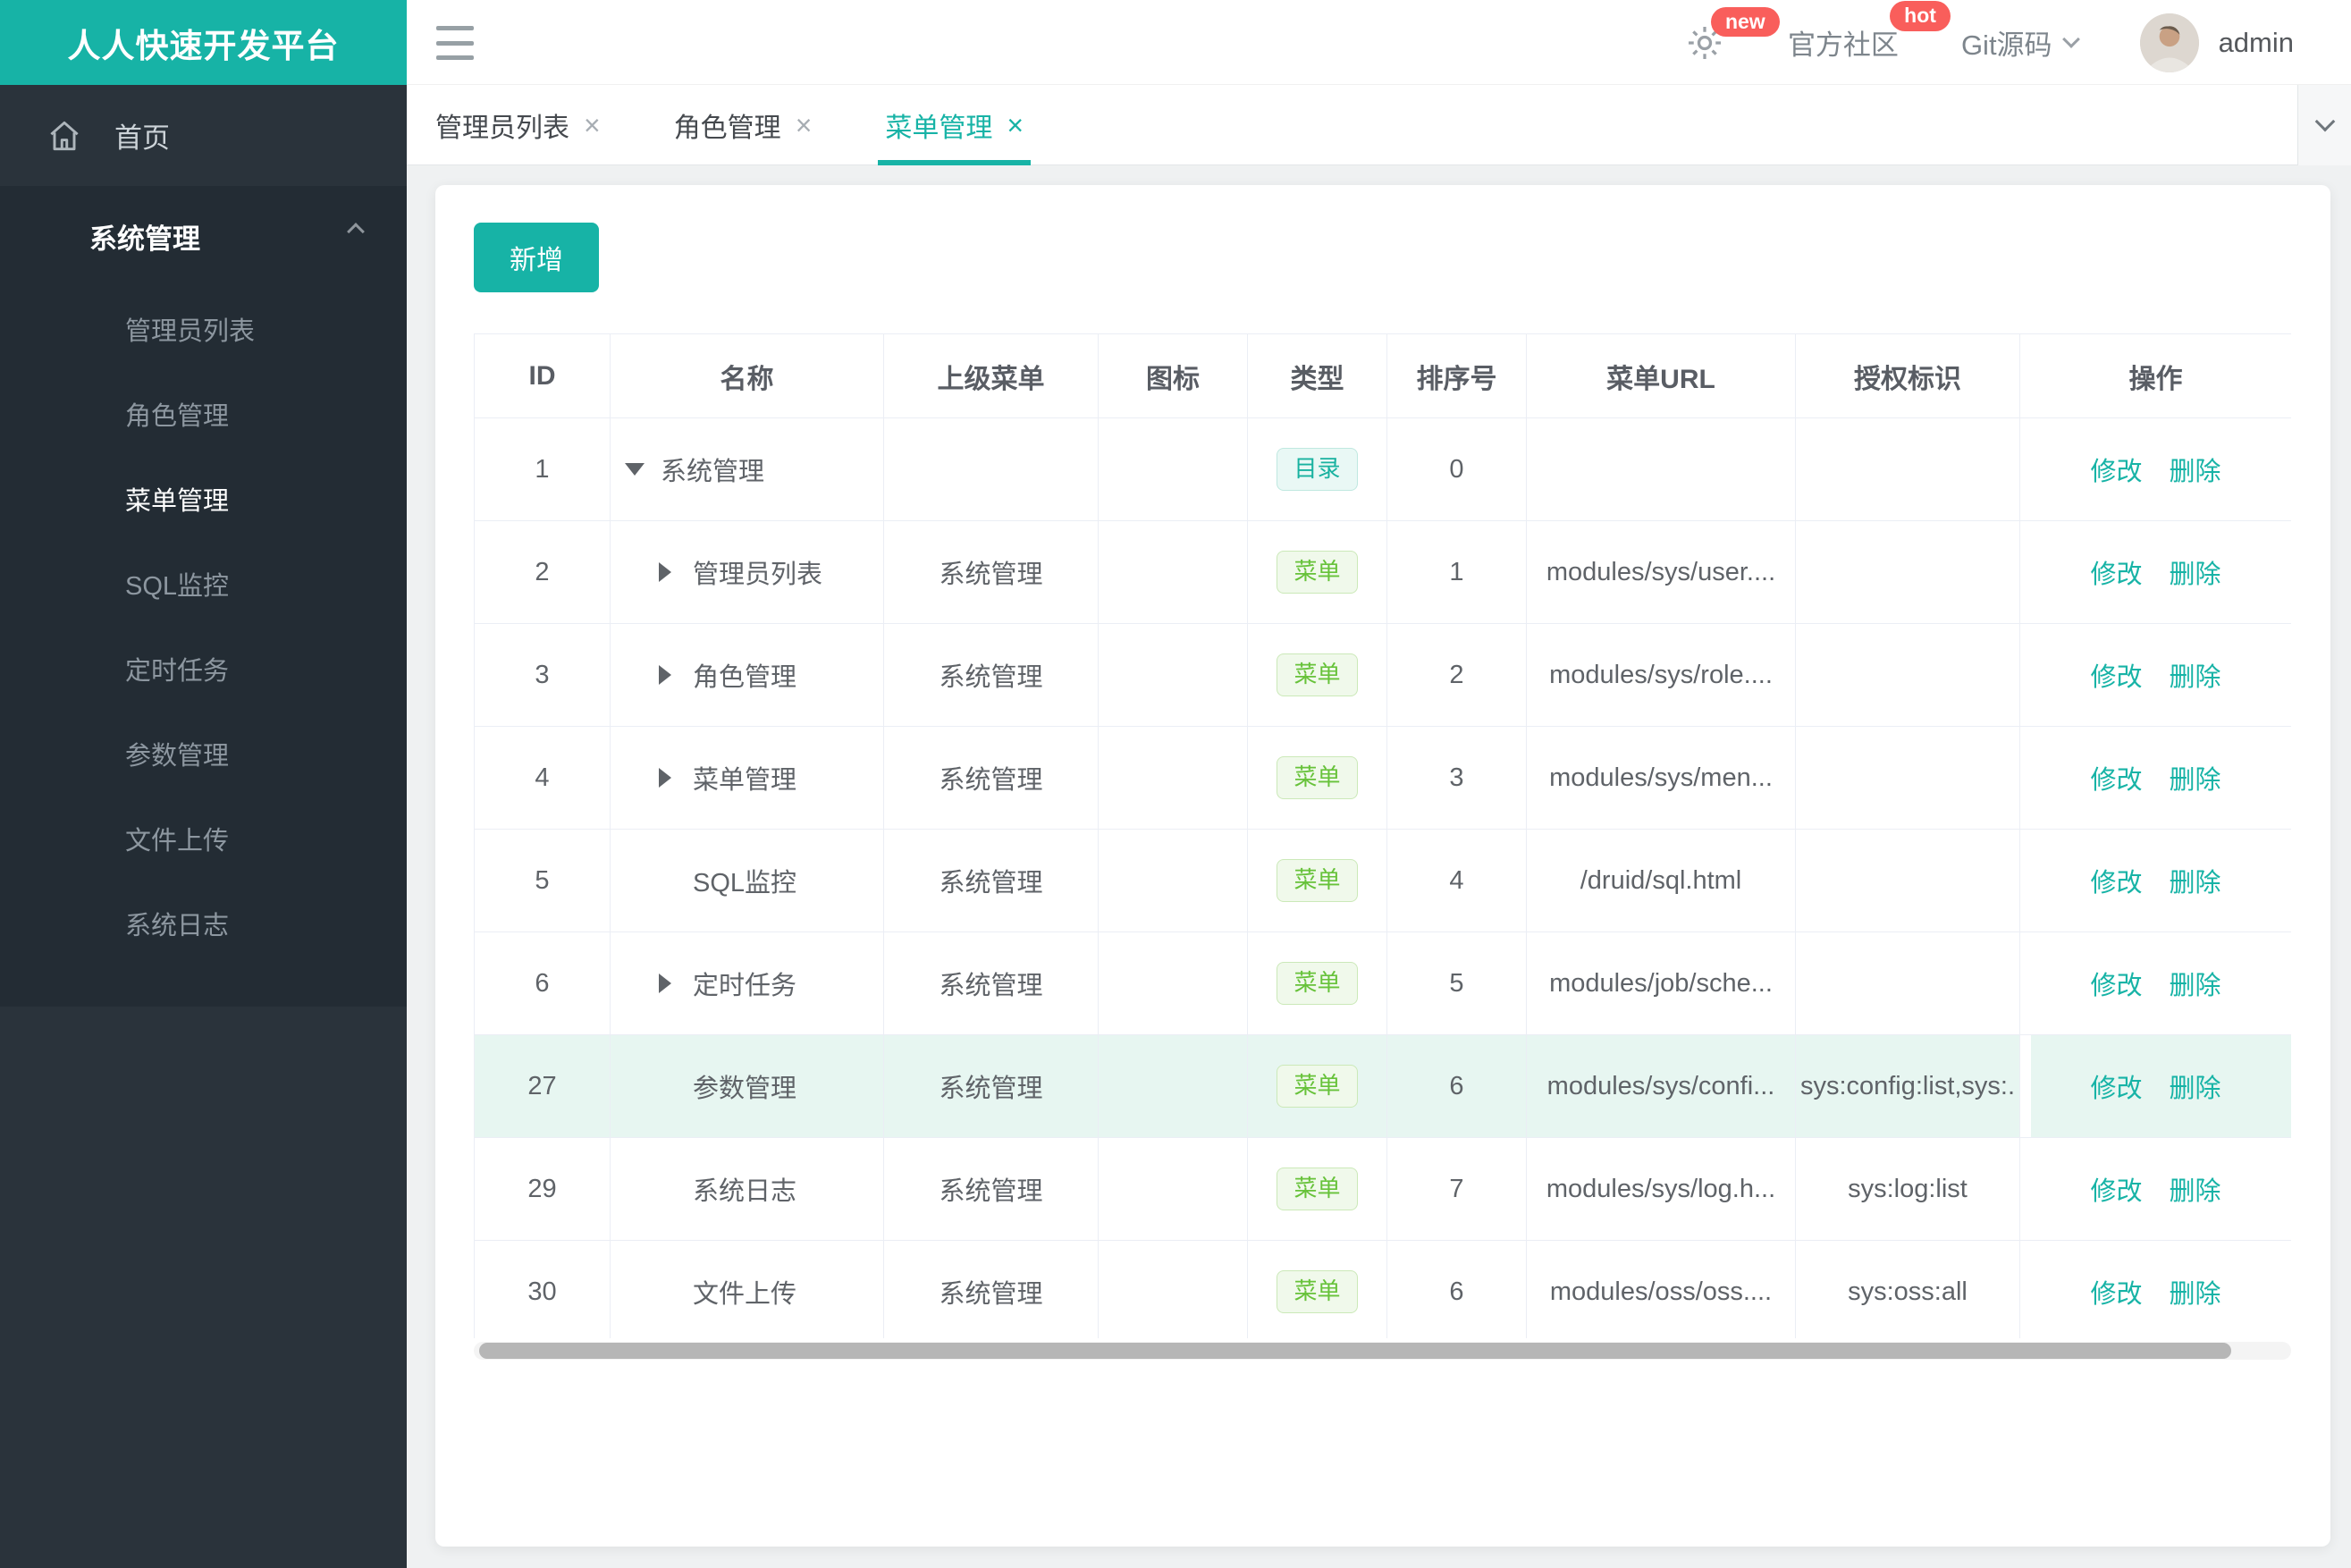  Describe the element at coordinates (635, 469) in the screenshot. I see `collapse-row-icon` at that location.